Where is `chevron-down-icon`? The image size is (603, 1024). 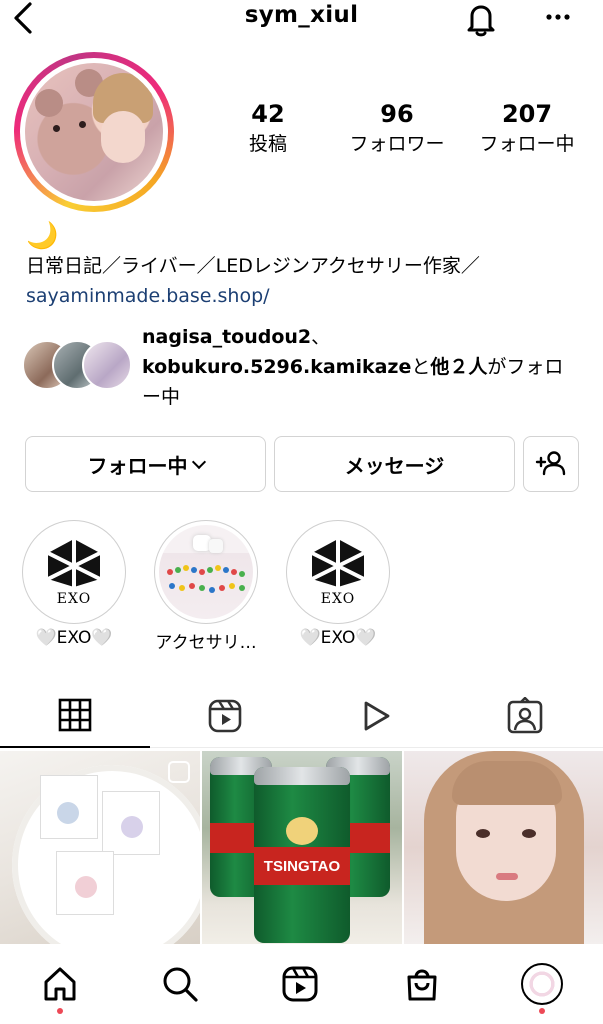
chevron-down-icon is located at coordinates (198, 462).